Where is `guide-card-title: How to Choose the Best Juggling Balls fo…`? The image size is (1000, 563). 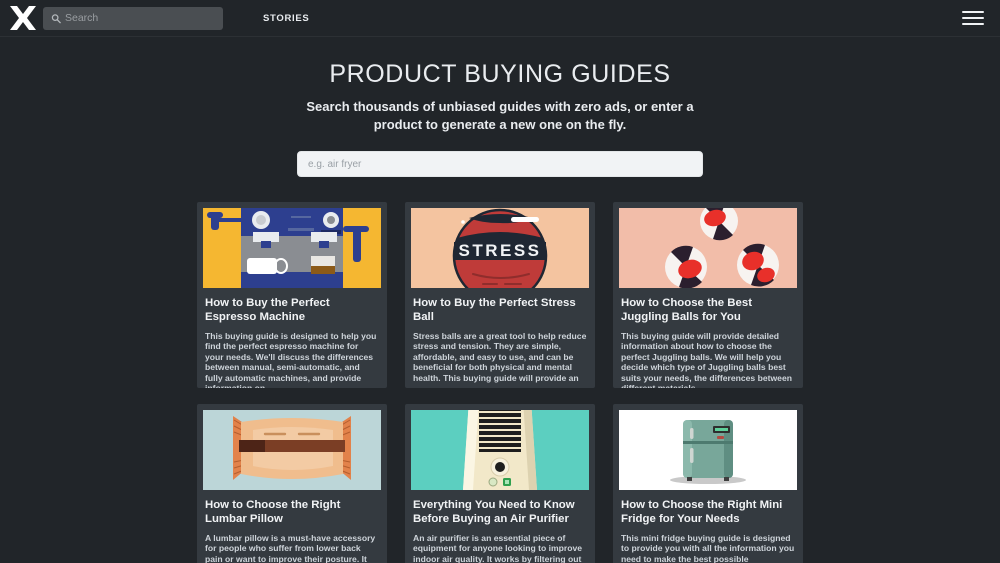
guide-card-title: How to Choose the Best Juggling Balls fo… is located at coordinates (686, 310).